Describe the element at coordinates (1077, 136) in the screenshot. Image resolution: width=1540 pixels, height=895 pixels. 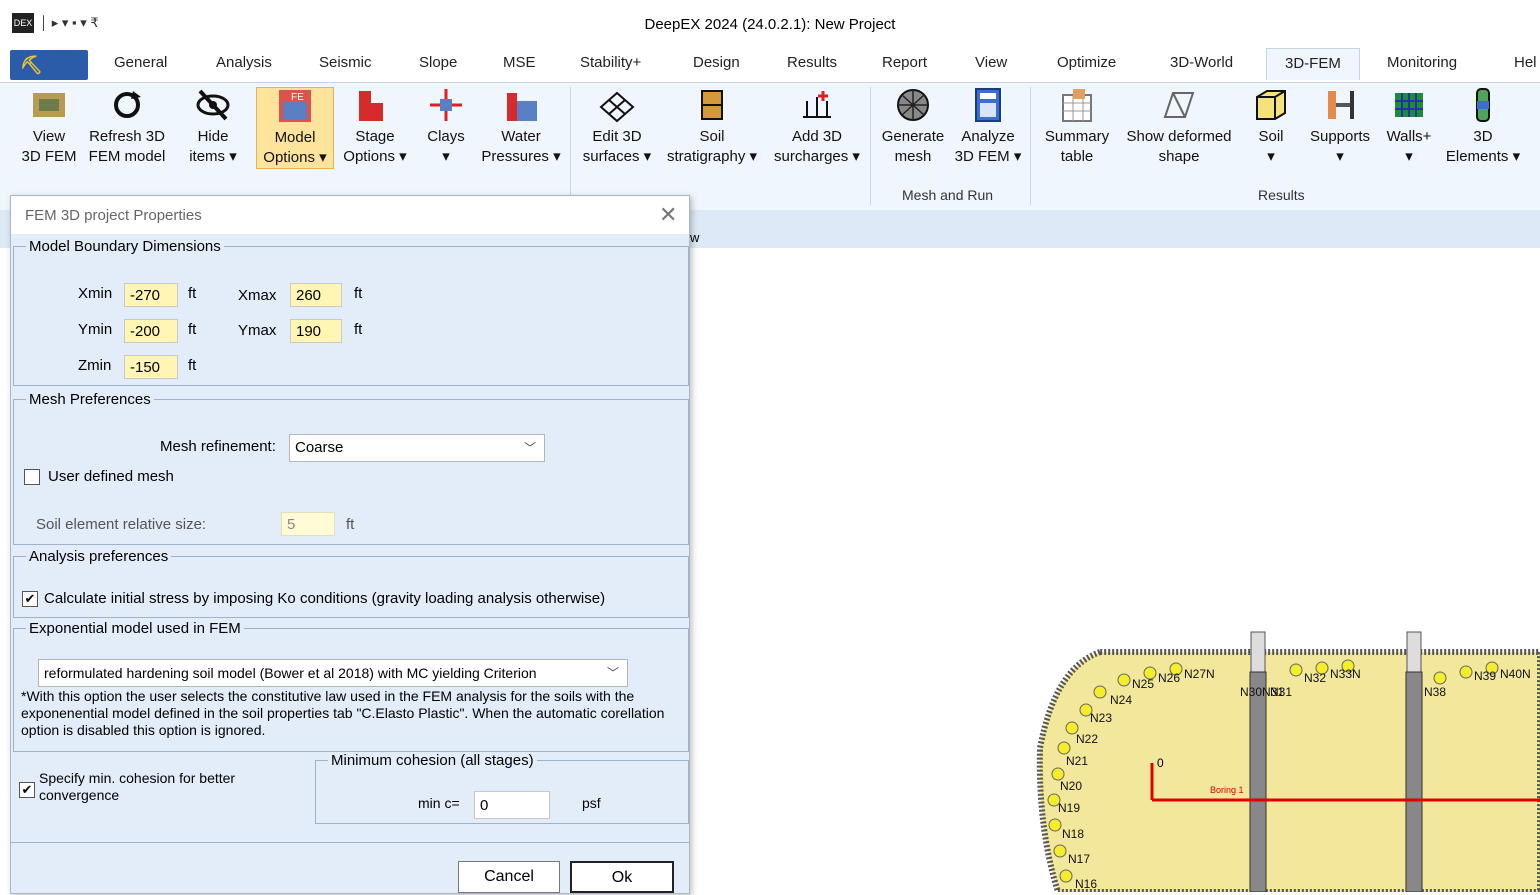
I see `summary-label: Summary` at that location.